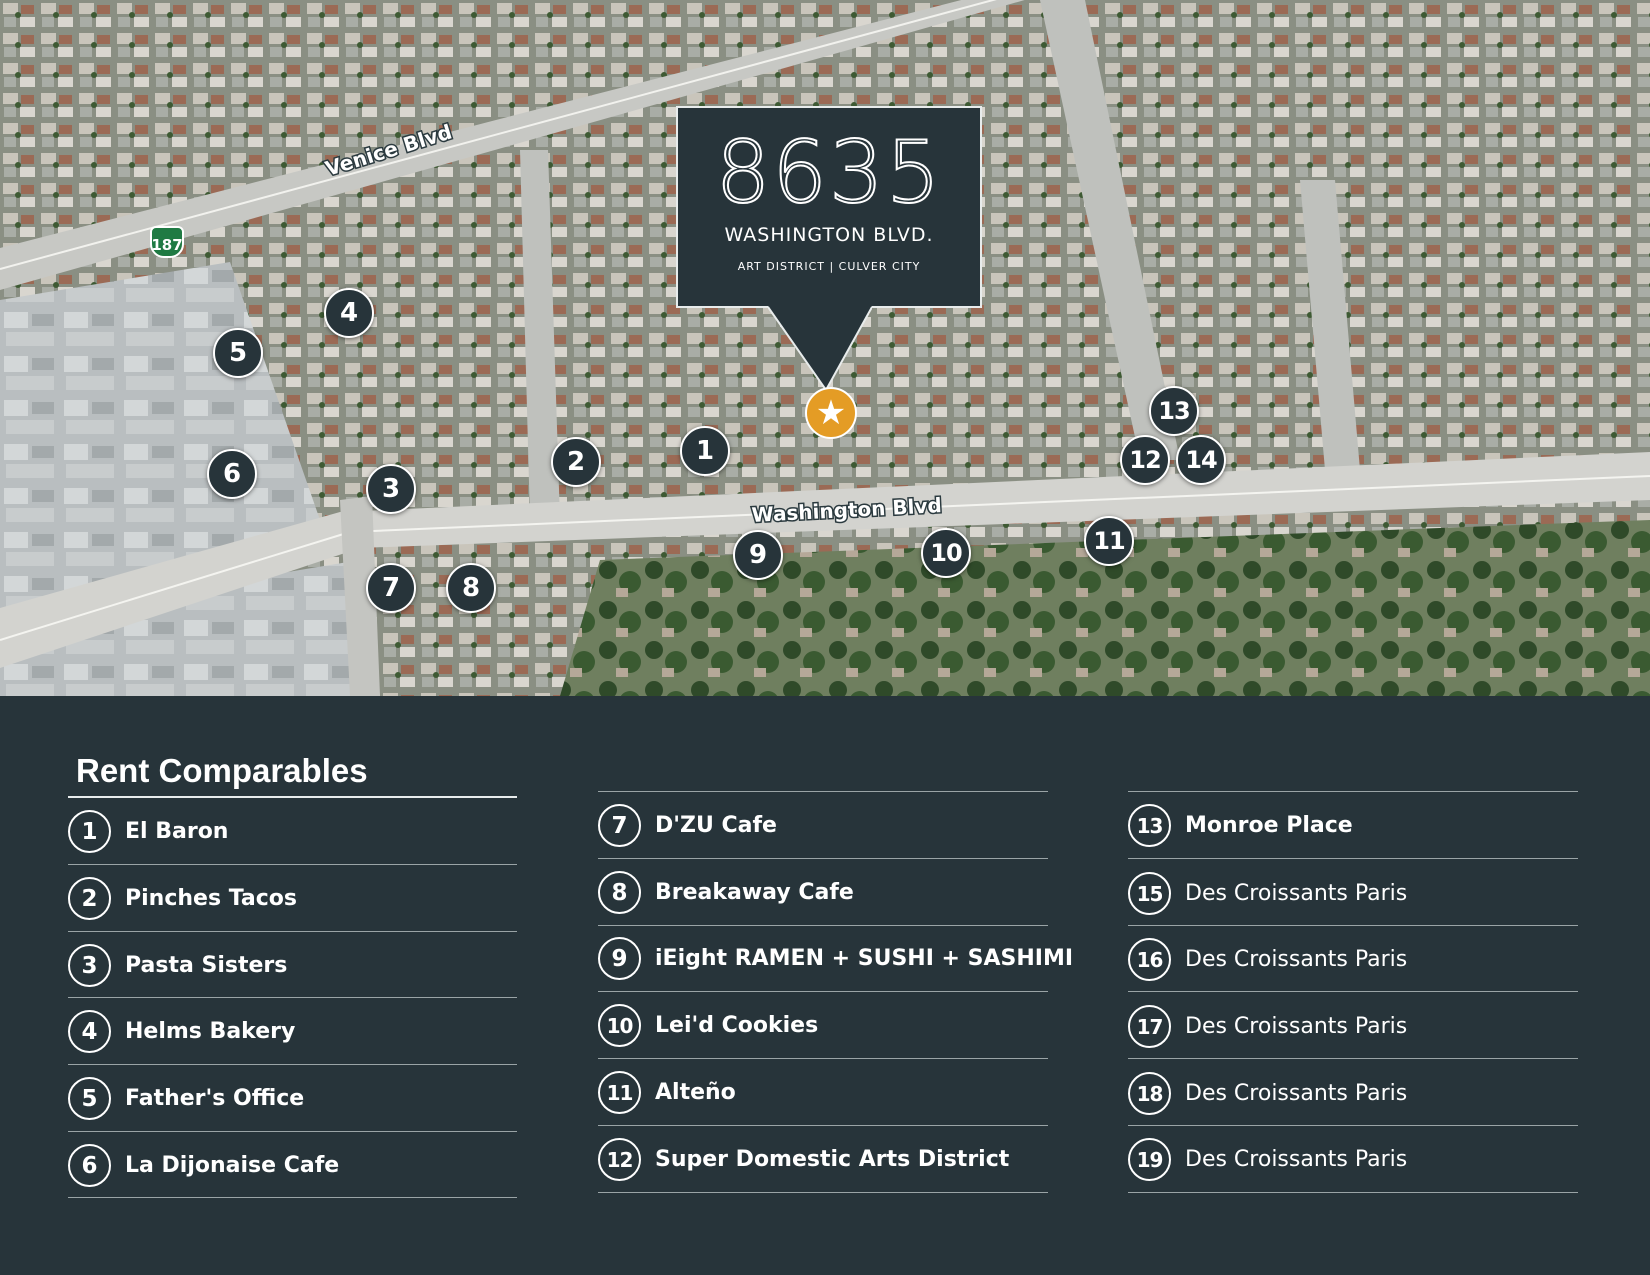 This screenshot has height=1275, width=1650. I want to click on legend-item-number: 11, so click(619, 1092).